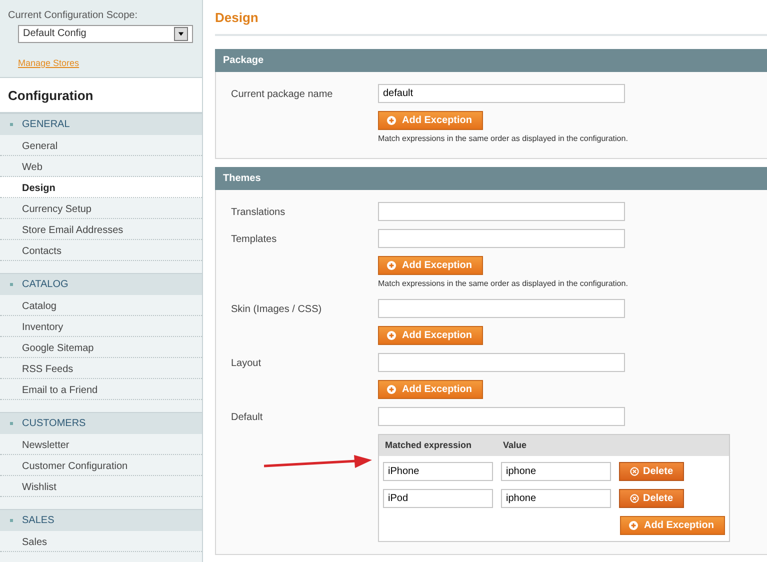 The width and height of the screenshot is (767, 562). I want to click on sidebar-item: Email to a Friend, so click(101, 389).